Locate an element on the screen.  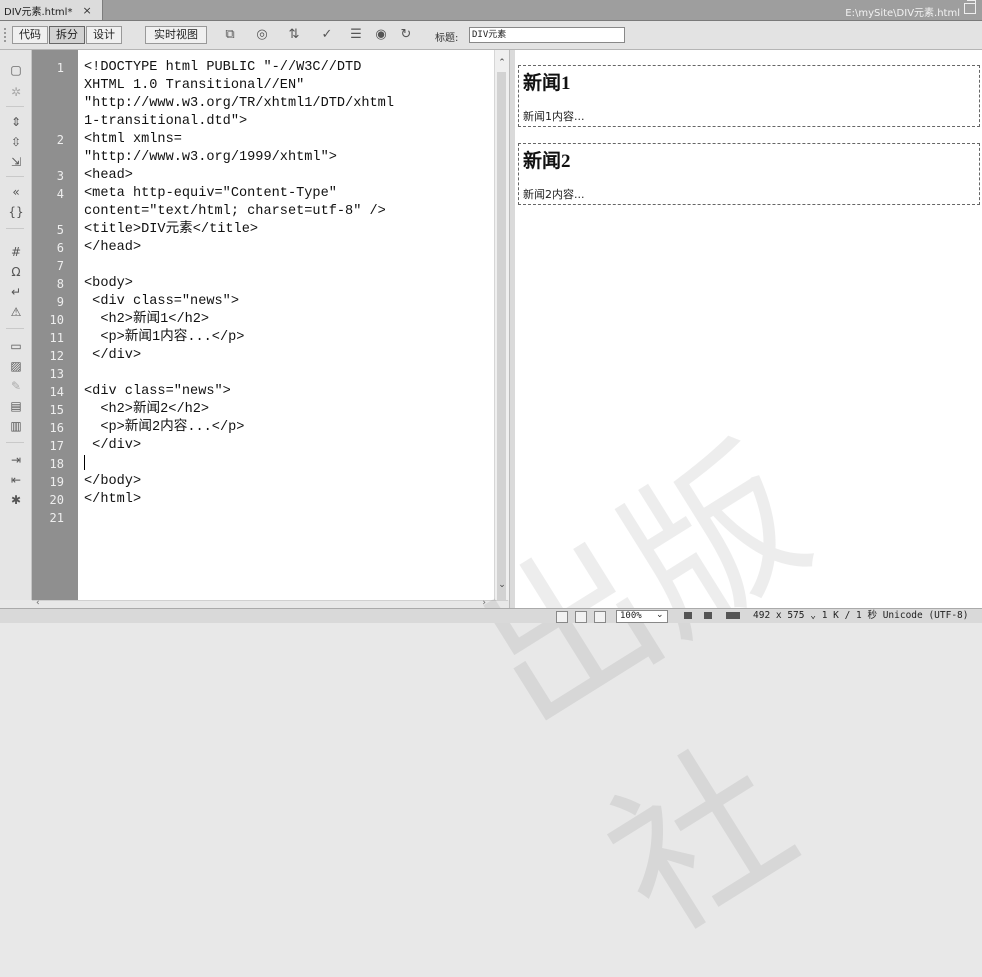
select-parent-tag-icon: « is located at coordinates (16, 192).